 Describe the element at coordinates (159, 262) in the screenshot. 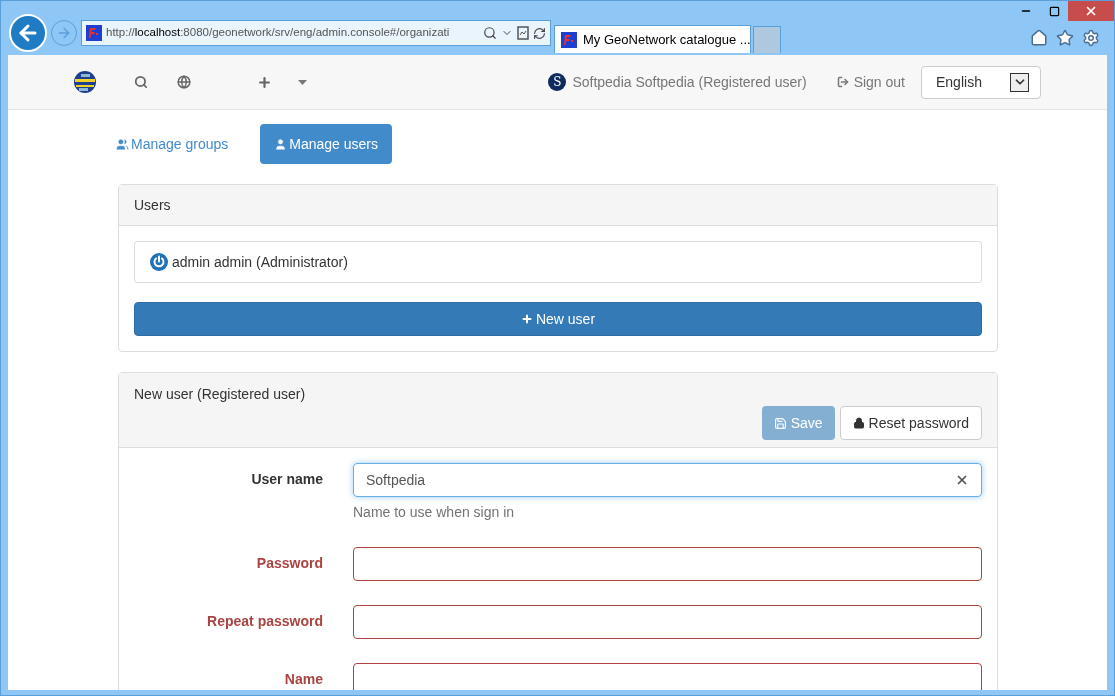

I see `power-icon` at that location.